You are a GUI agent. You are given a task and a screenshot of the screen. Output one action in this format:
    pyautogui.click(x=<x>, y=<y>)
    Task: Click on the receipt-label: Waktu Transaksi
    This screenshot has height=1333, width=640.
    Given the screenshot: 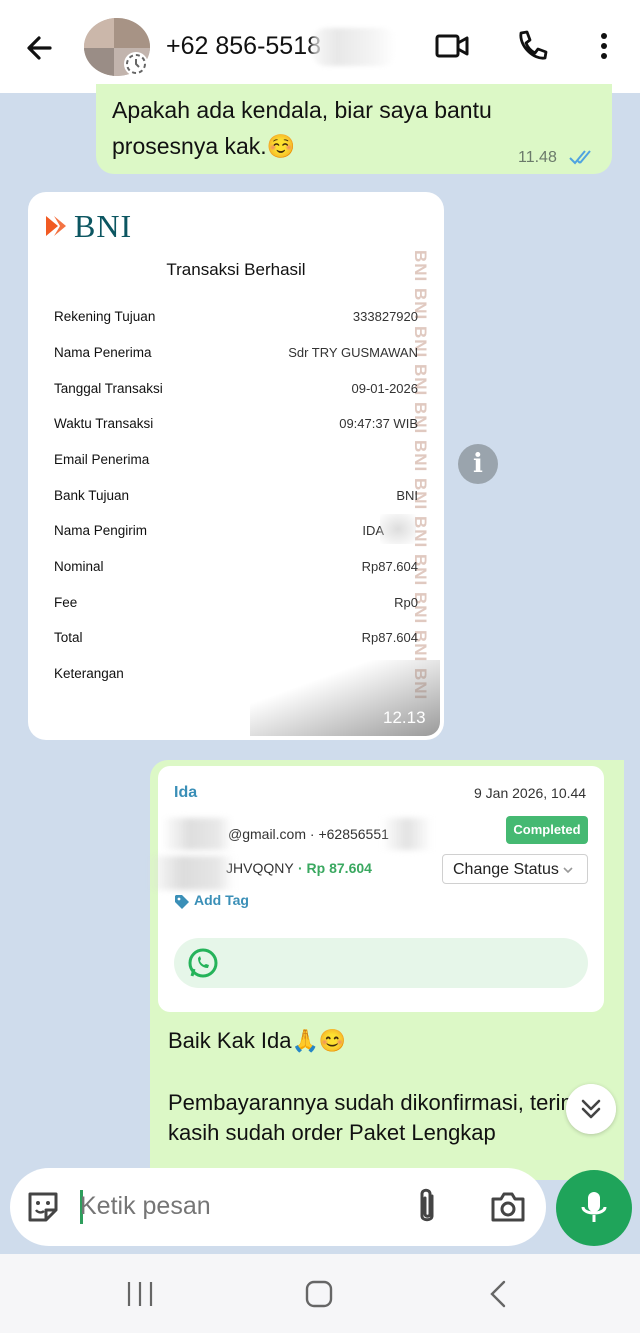 What is the action you would take?
    pyautogui.click(x=104, y=423)
    